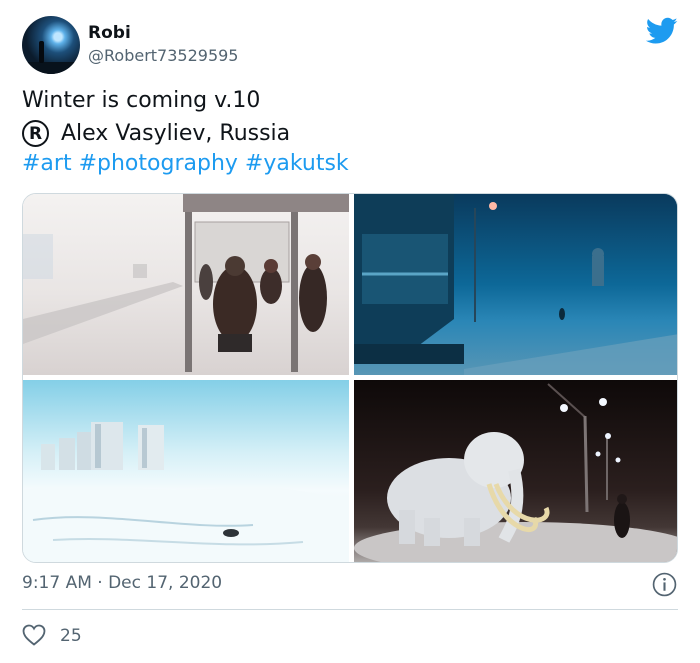  What do you see at coordinates (163, 55) in the screenshot?
I see `user-handle: @Robert73529595` at bounding box center [163, 55].